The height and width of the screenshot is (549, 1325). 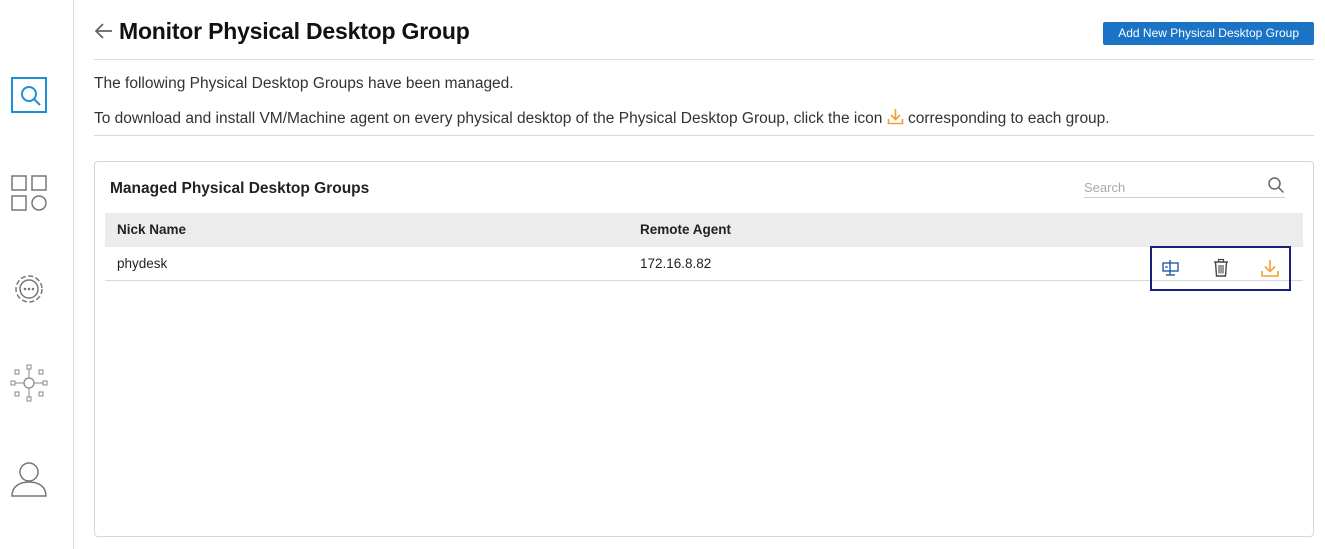 I want to click on panel-title: Managed Physical Desktop Groups, so click(x=240, y=188).